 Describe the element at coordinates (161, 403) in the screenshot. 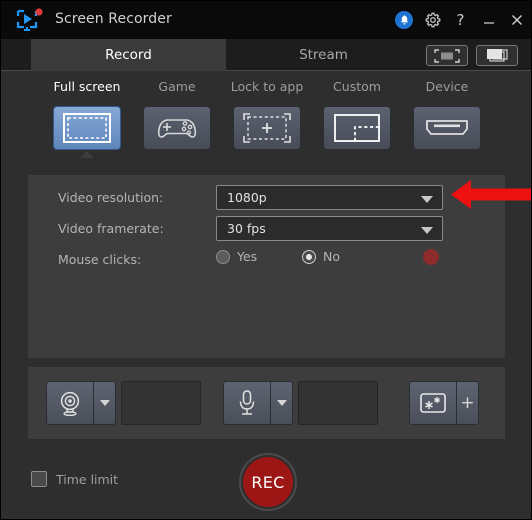

I see `webcam-field` at that location.